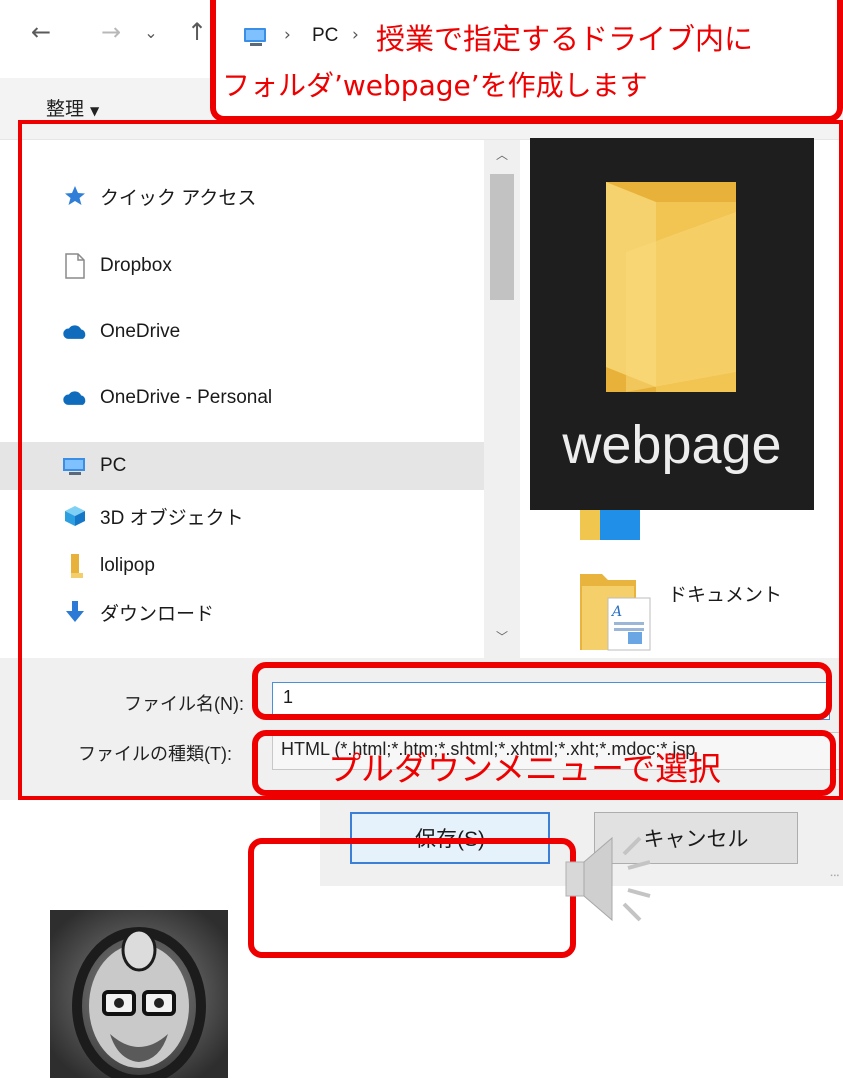 The height and width of the screenshot is (1079, 843). I want to click on cube-icon, so click(75, 516).